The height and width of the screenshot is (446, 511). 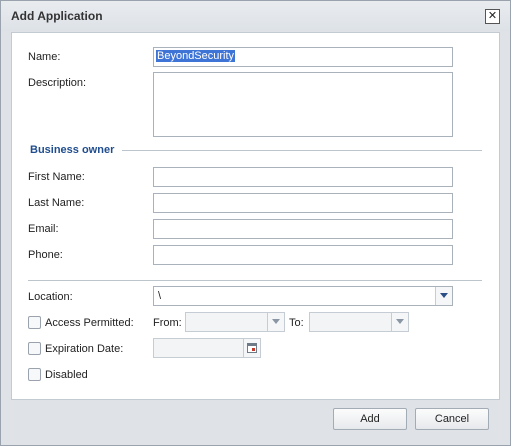 What do you see at coordinates (303, 255) in the screenshot?
I see `phone-field` at bounding box center [303, 255].